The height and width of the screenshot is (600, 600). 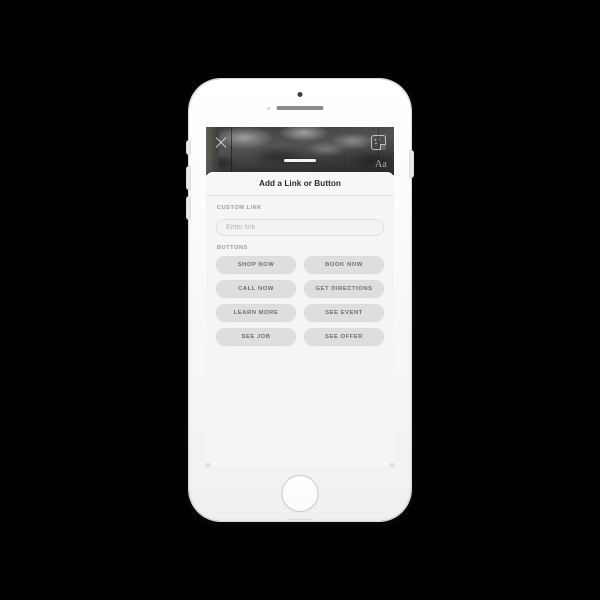 I want to click on volume-down-button, so click(x=188, y=208).